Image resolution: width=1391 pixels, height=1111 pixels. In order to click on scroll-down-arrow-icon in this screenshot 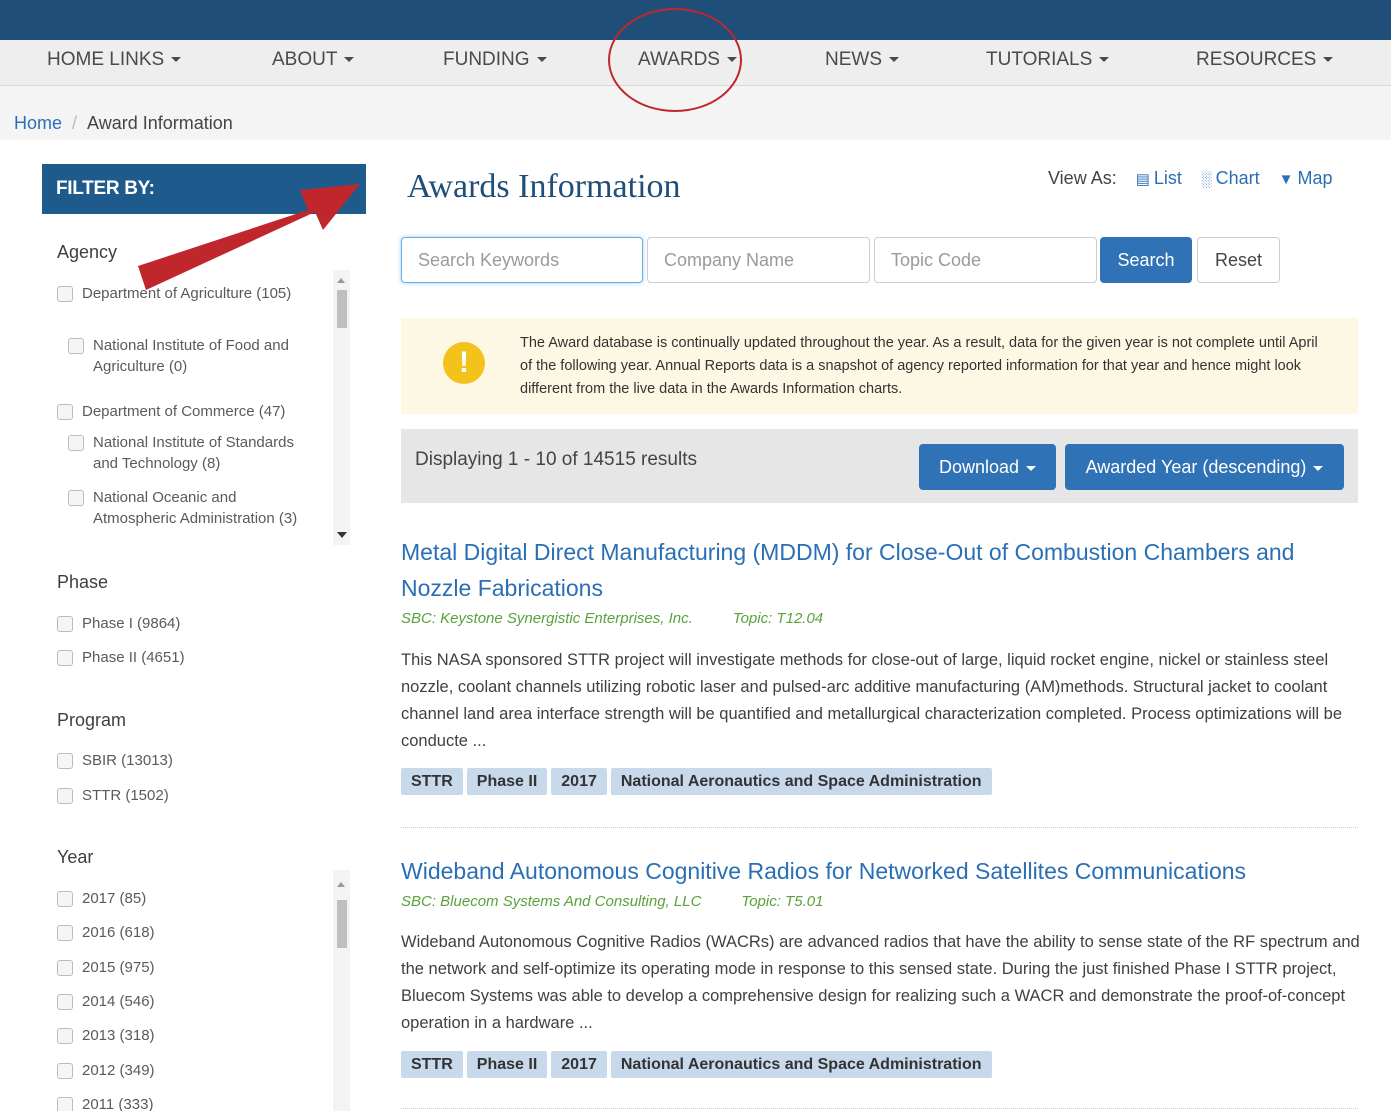, I will do `click(342, 535)`.